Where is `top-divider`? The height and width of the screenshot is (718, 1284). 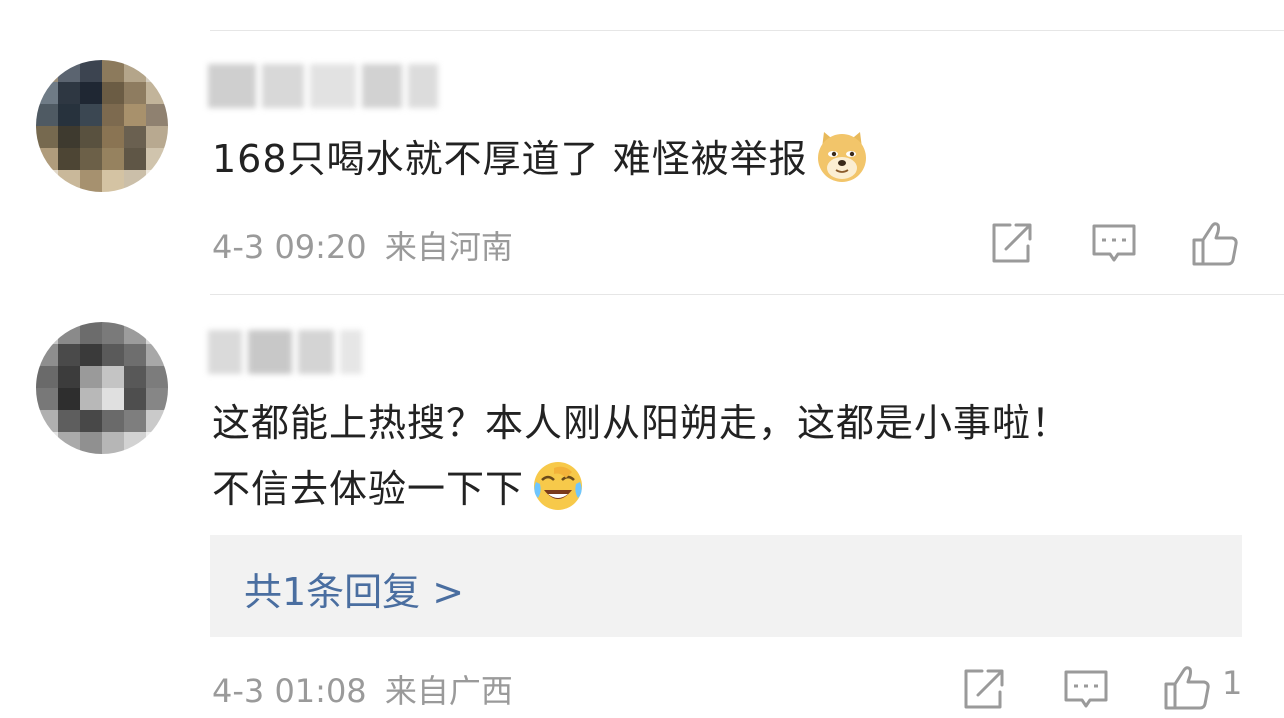 top-divider is located at coordinates (747, 30).